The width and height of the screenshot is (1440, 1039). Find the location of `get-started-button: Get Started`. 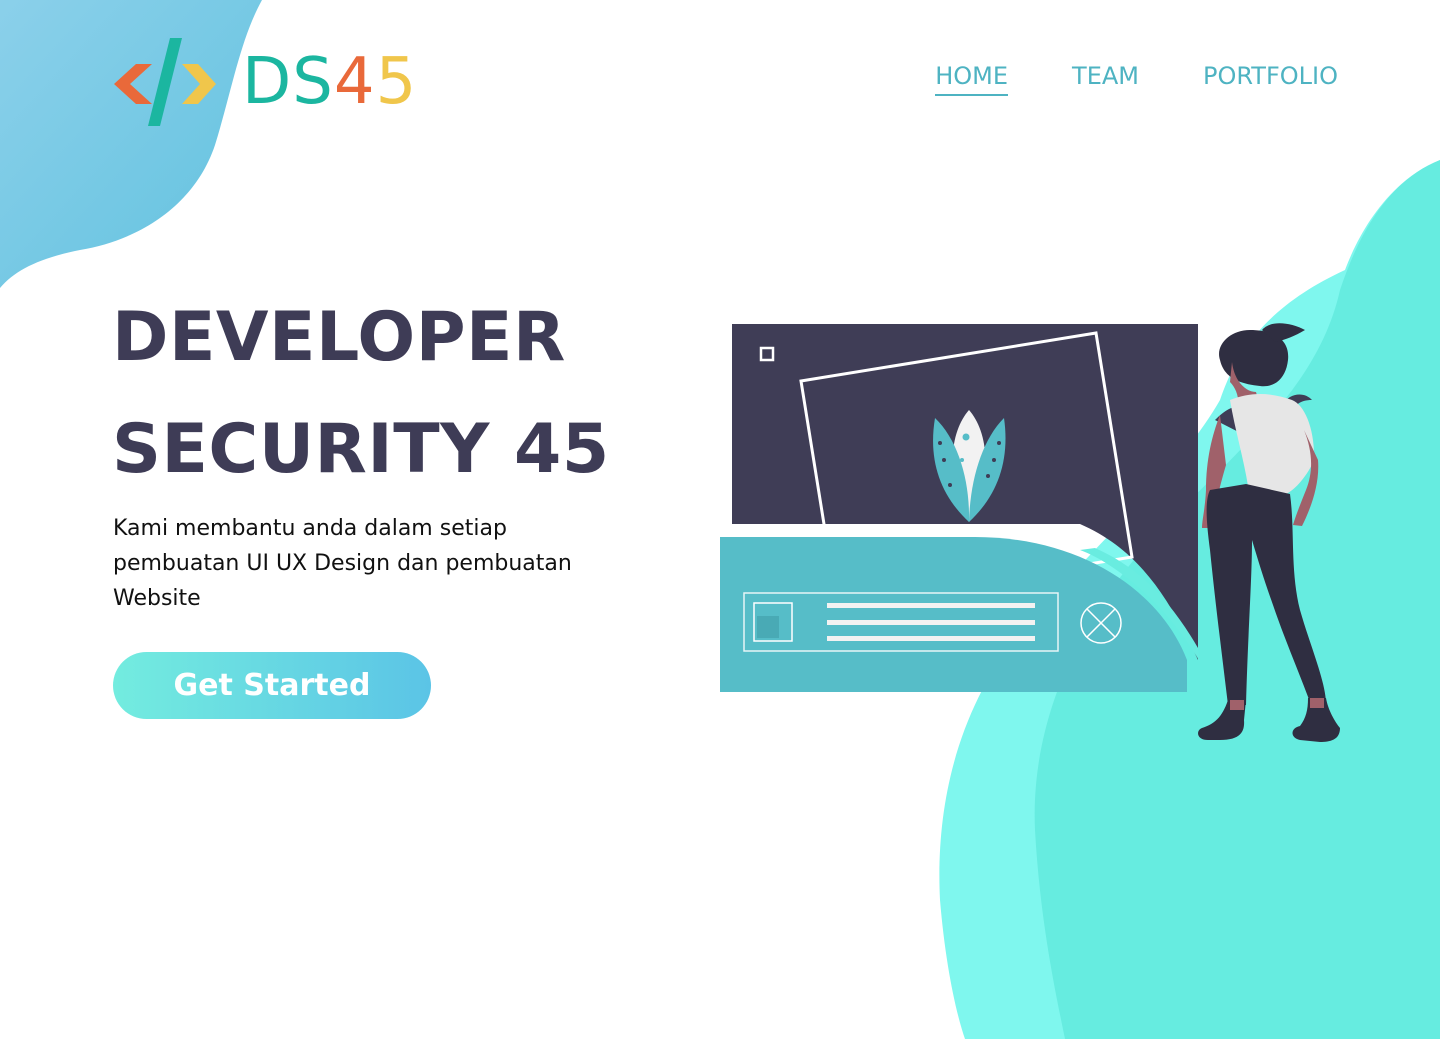

get-started-button: Get Started is located at coordinates (272, 685).